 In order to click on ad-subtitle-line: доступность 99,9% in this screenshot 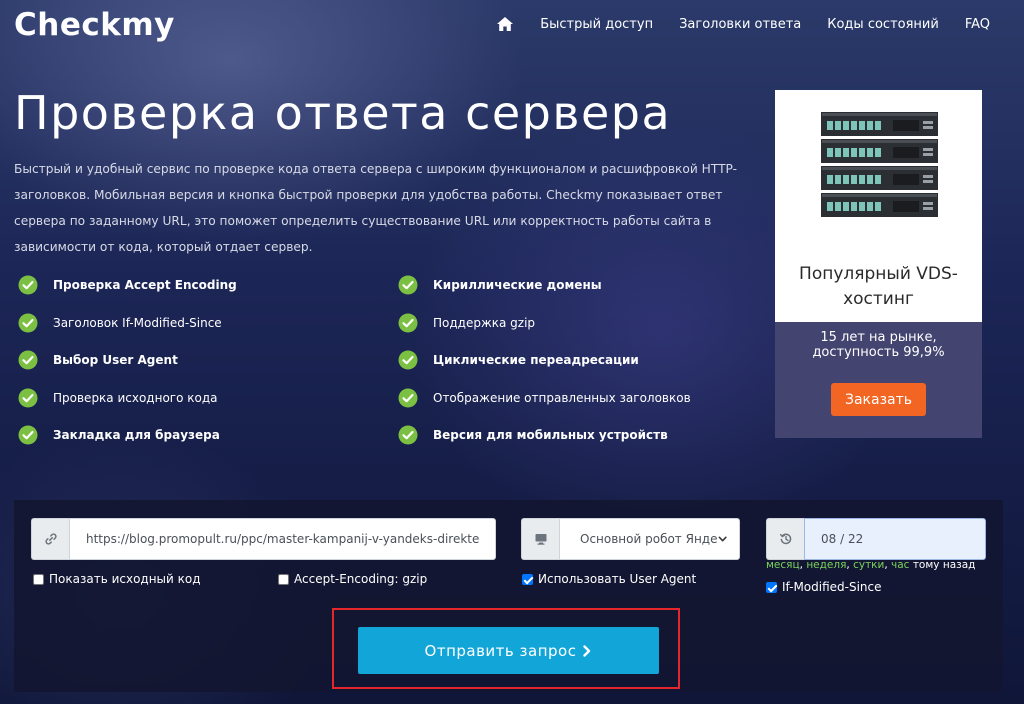, I will do `click(878, 352)`.